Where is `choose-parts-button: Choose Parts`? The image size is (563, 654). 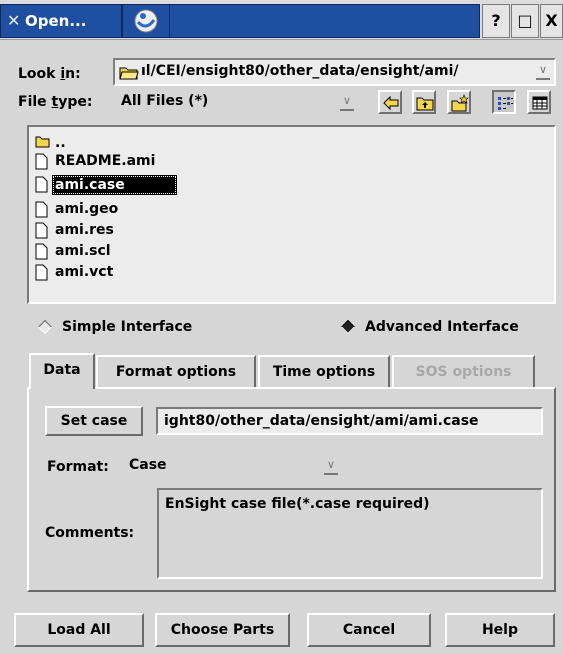
choose-parts-button: Choose Parts is located at coordinates (222, 630).